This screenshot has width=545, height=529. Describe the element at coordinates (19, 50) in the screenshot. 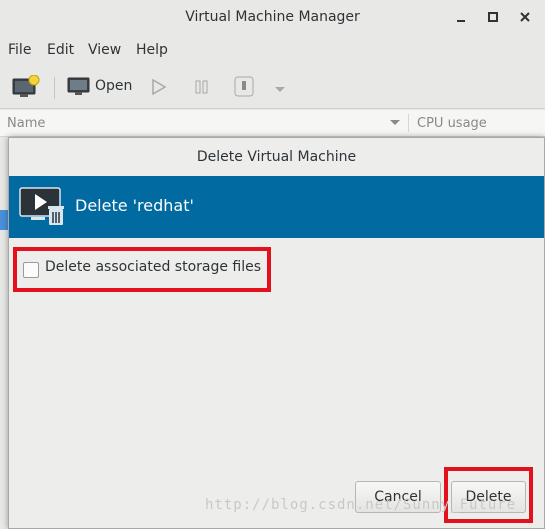

I see `menu-file: File` at that location.